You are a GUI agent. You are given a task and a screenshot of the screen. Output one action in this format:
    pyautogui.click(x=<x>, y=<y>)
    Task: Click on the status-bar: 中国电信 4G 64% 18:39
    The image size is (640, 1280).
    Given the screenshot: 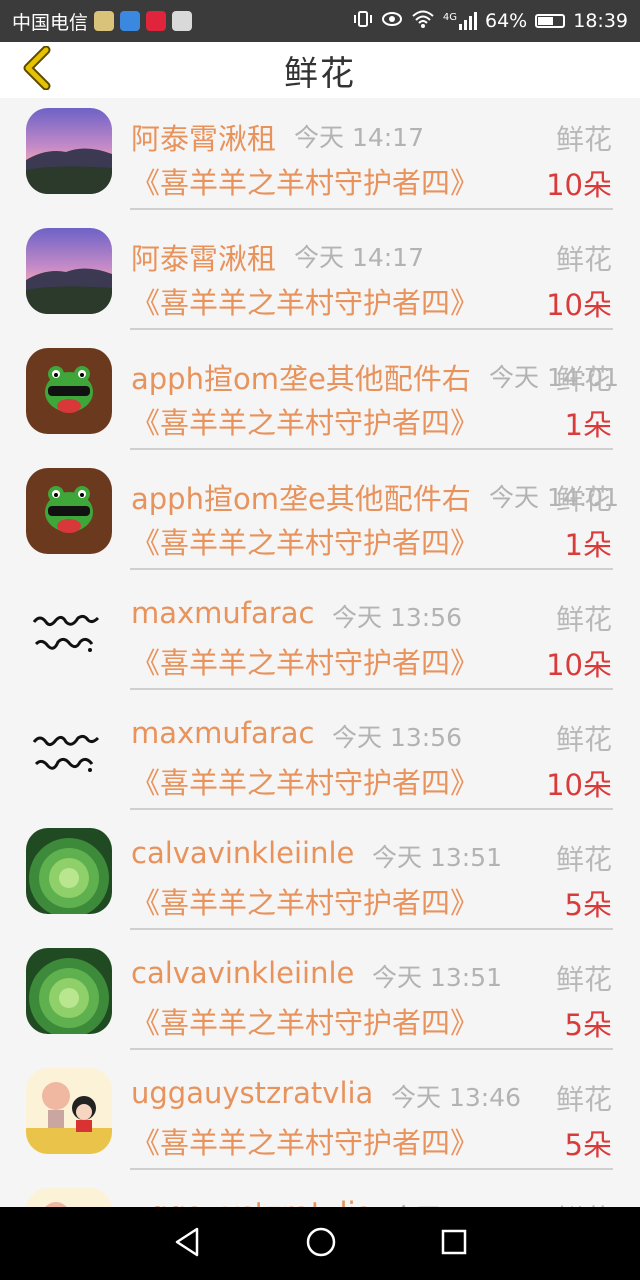 What is the action you would take?
    pyautogui.click(x=320, y=21)
    